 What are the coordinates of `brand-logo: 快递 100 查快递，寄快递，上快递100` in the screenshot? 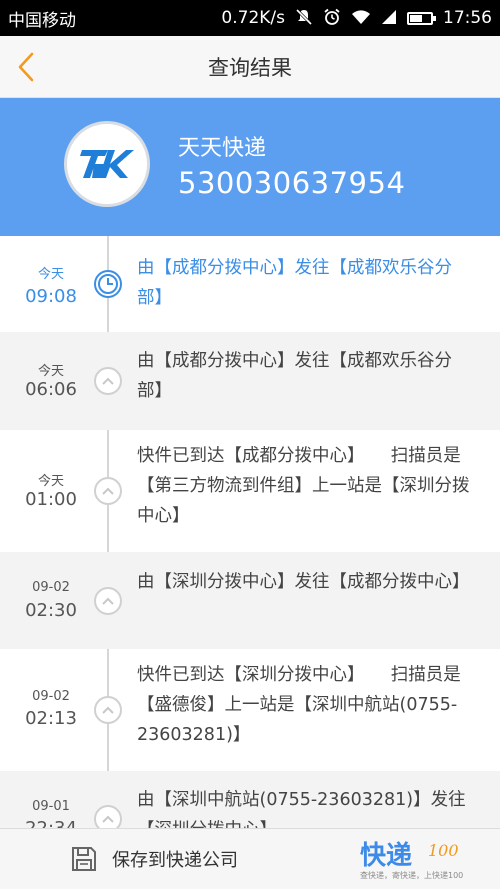 It's located at (420, 860).